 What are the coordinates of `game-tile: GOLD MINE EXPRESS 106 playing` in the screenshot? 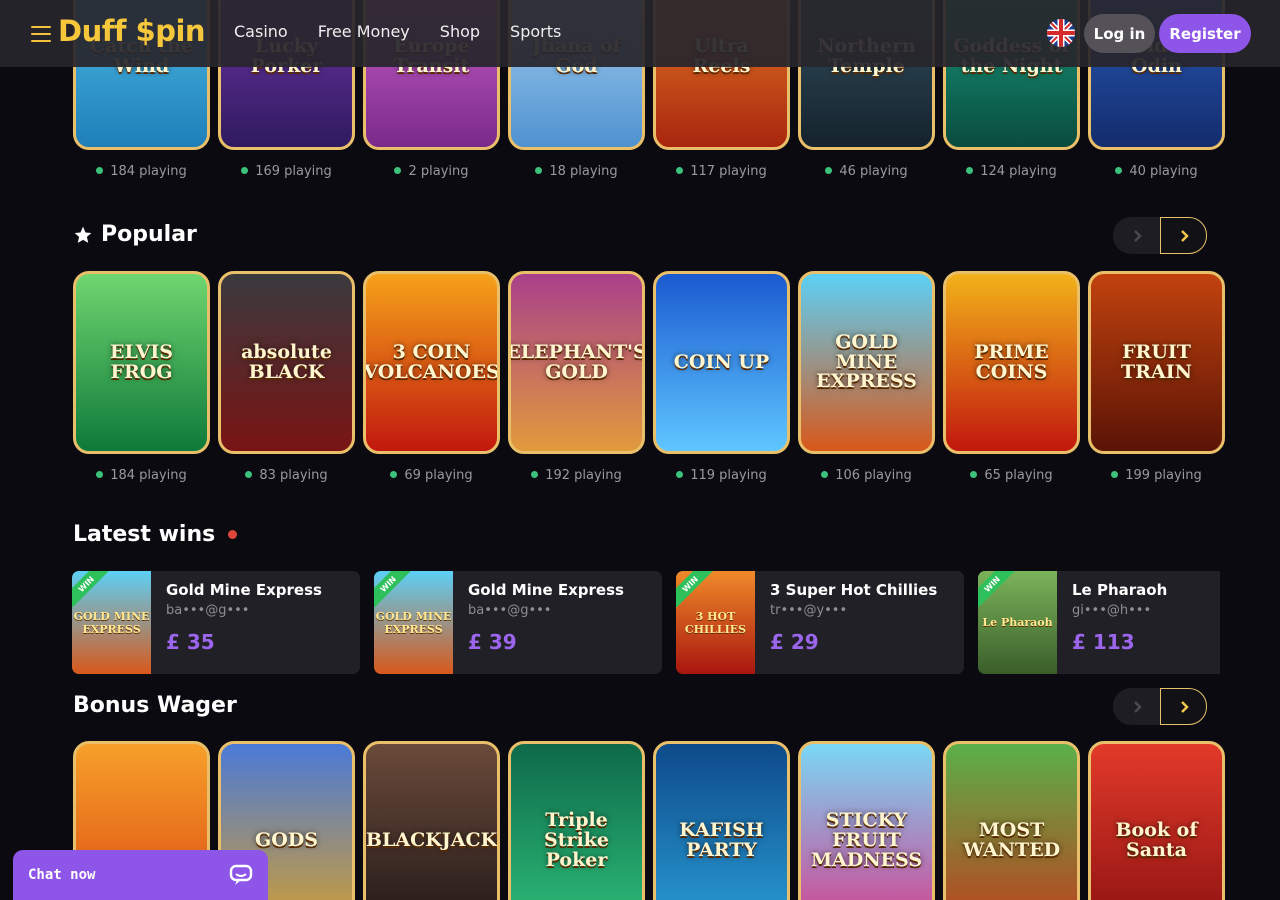 It's located at (866, 377).